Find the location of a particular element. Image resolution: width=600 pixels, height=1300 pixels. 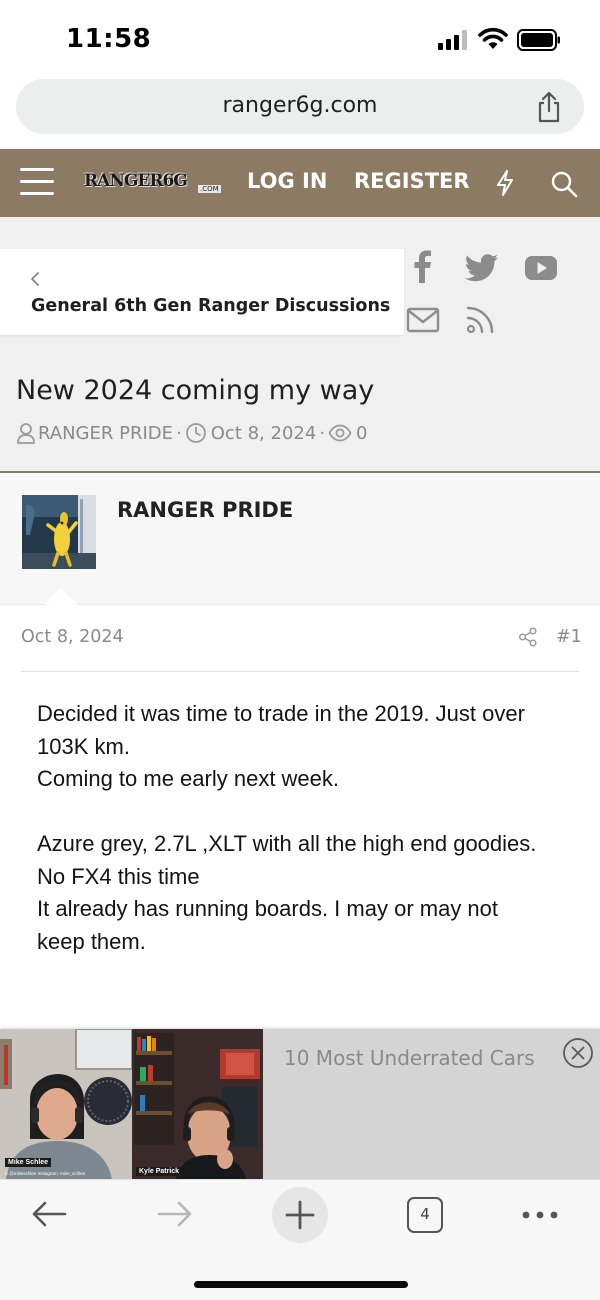

search-icon is located at coordinates (564, 184).